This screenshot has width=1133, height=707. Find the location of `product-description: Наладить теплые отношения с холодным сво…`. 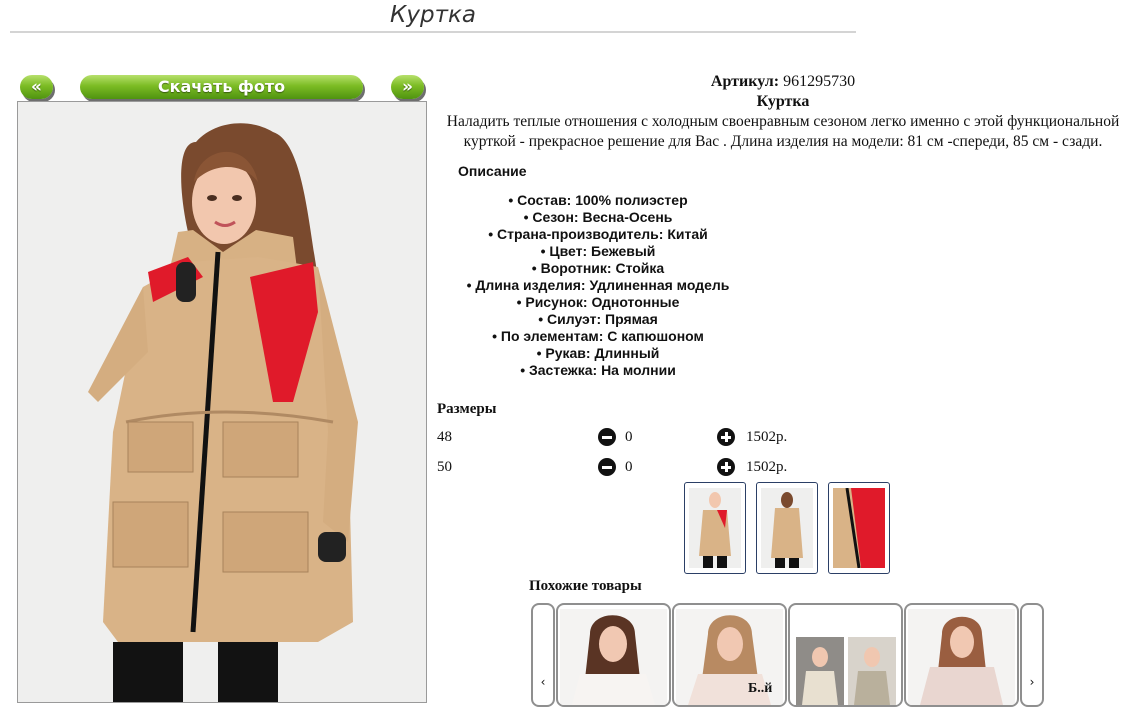

product-description: Наладить теплые отношения с холодным сво… is located at coordinates (783, 131).